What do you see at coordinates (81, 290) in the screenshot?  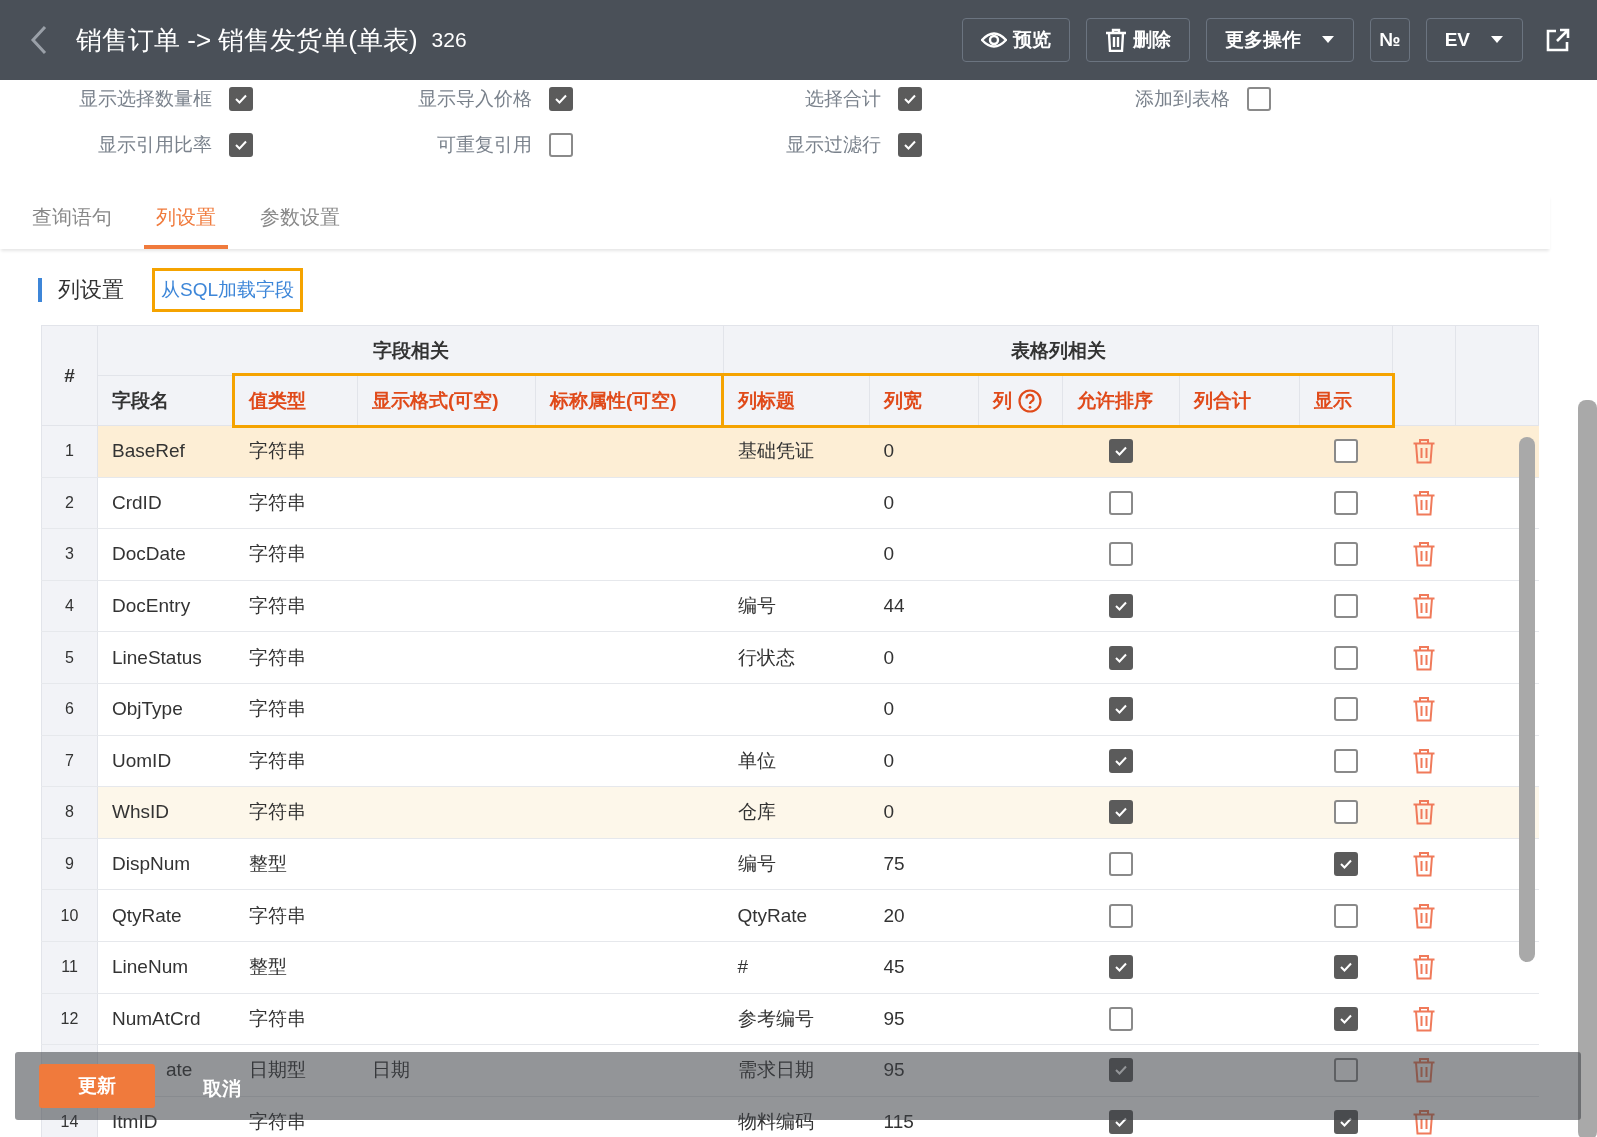 I see `section-title: 列设置` at bounding box center [81, 290].